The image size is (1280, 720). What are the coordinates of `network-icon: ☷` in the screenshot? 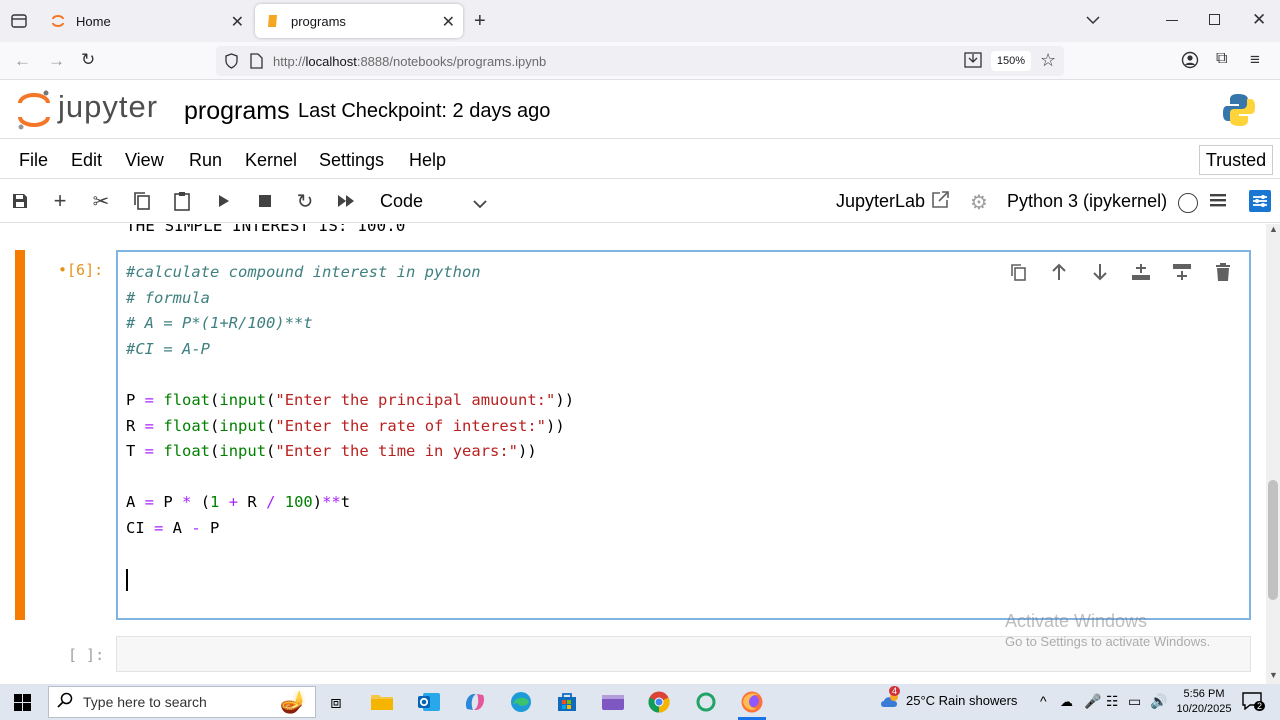 It's located at (1112, 701).